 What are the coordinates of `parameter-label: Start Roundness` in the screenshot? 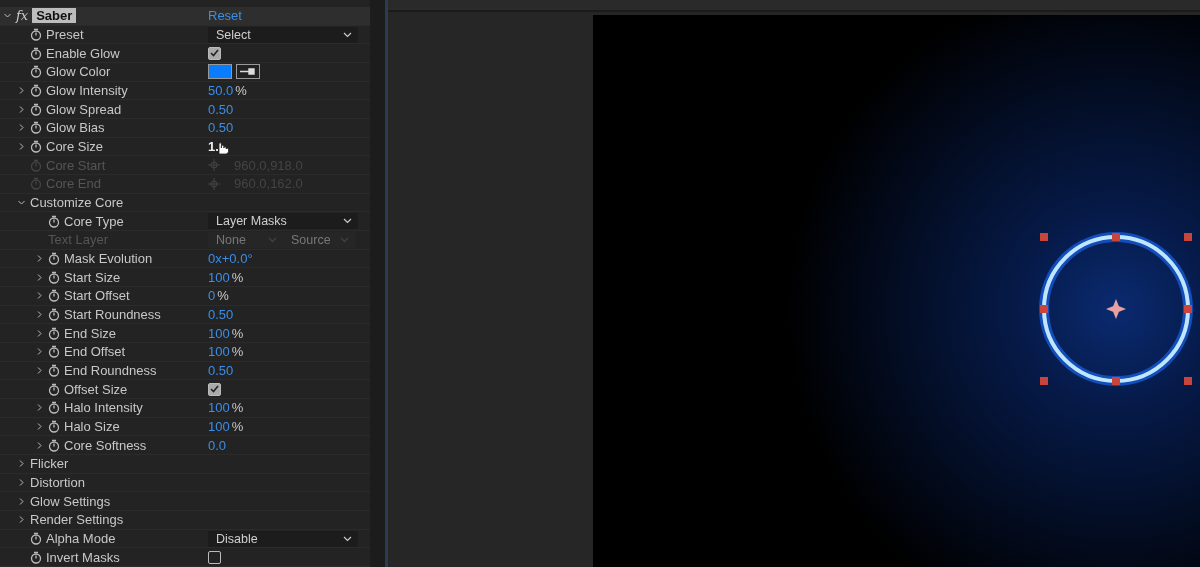 It's located at (112, 315).